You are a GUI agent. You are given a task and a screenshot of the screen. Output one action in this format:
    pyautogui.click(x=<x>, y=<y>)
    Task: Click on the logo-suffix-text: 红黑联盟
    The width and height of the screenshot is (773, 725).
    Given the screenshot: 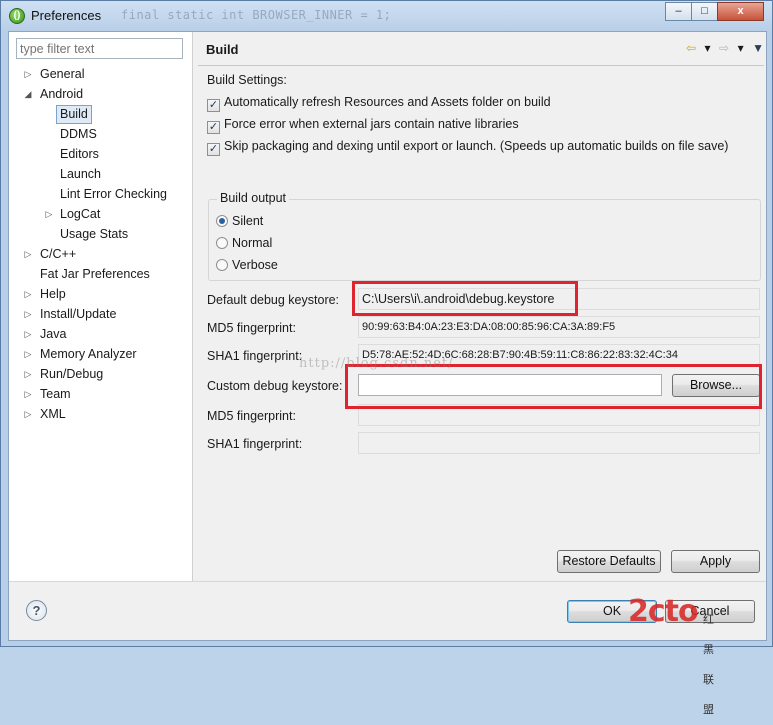 What is the action you would take?
    pyautogui.click(x=708, y=664)
    